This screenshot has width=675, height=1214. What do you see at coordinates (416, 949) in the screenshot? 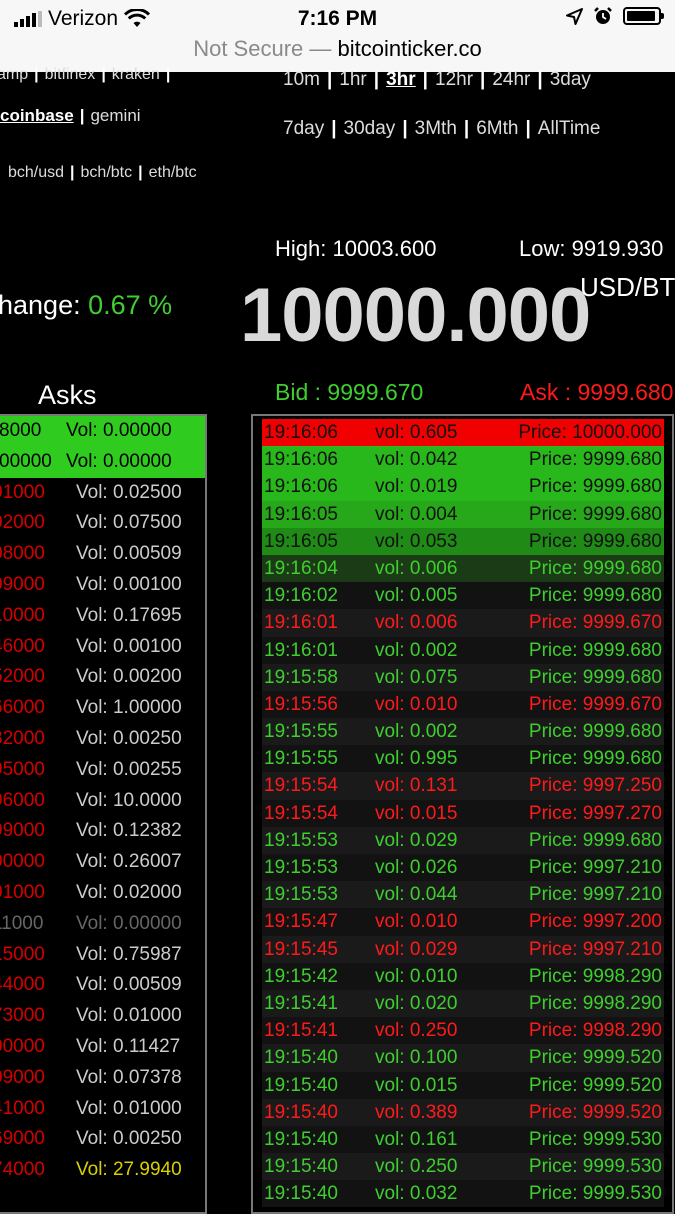
I see `trade-vol: vol: 0.029` at bounding box center [416, 949].